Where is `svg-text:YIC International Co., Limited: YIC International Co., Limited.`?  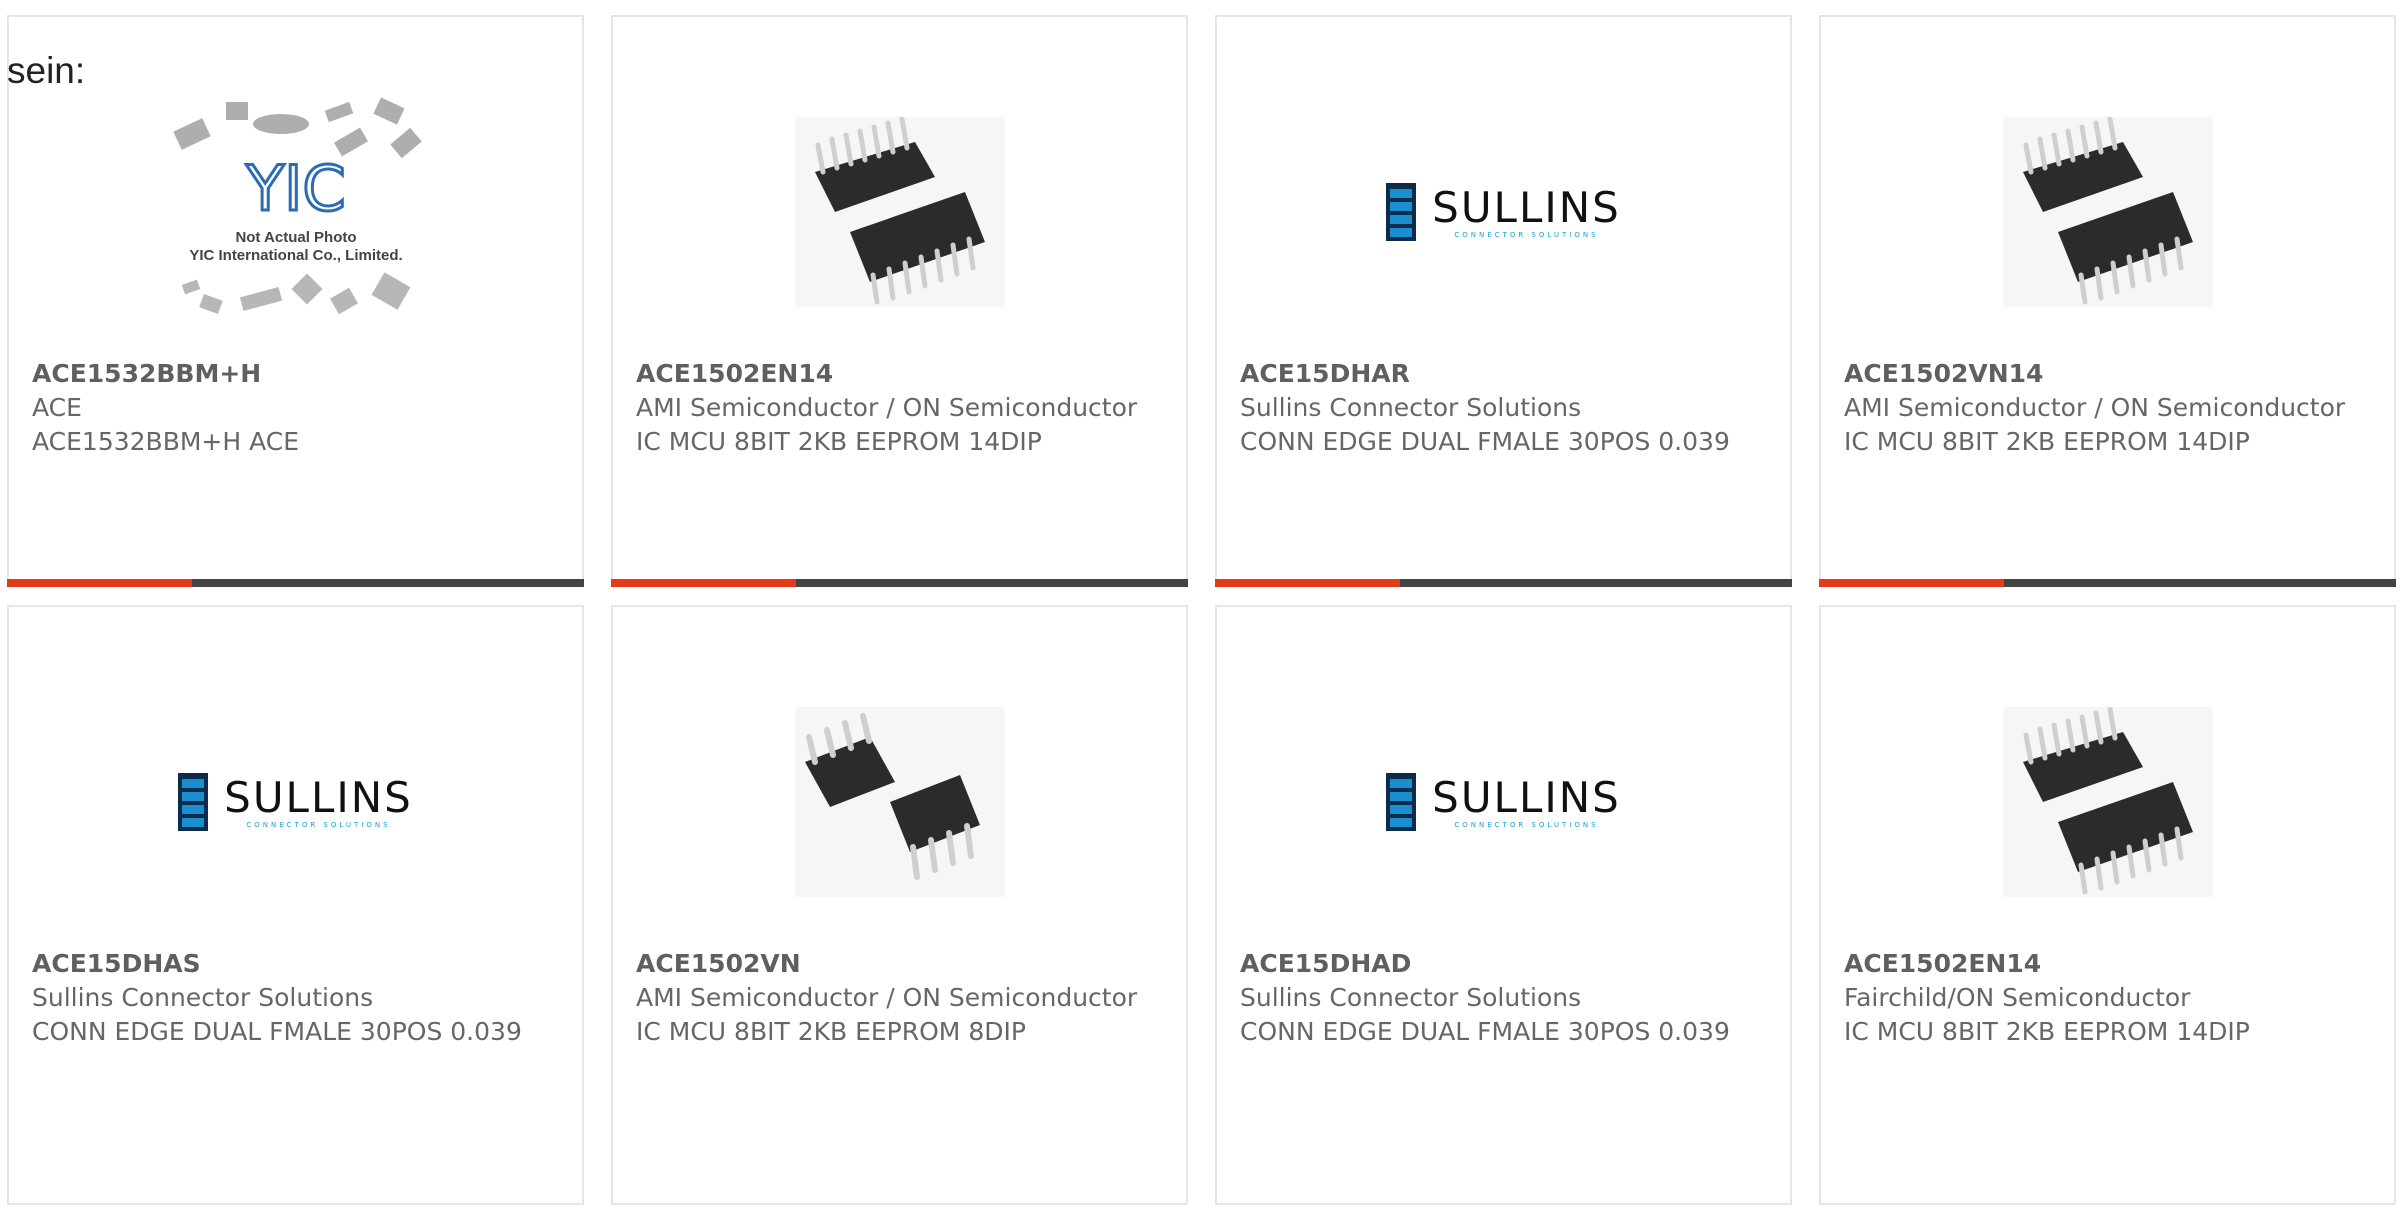
svg-text:YIC International Co., Limited: YIC International Co., Limited. is located at coordinates (295, 255).